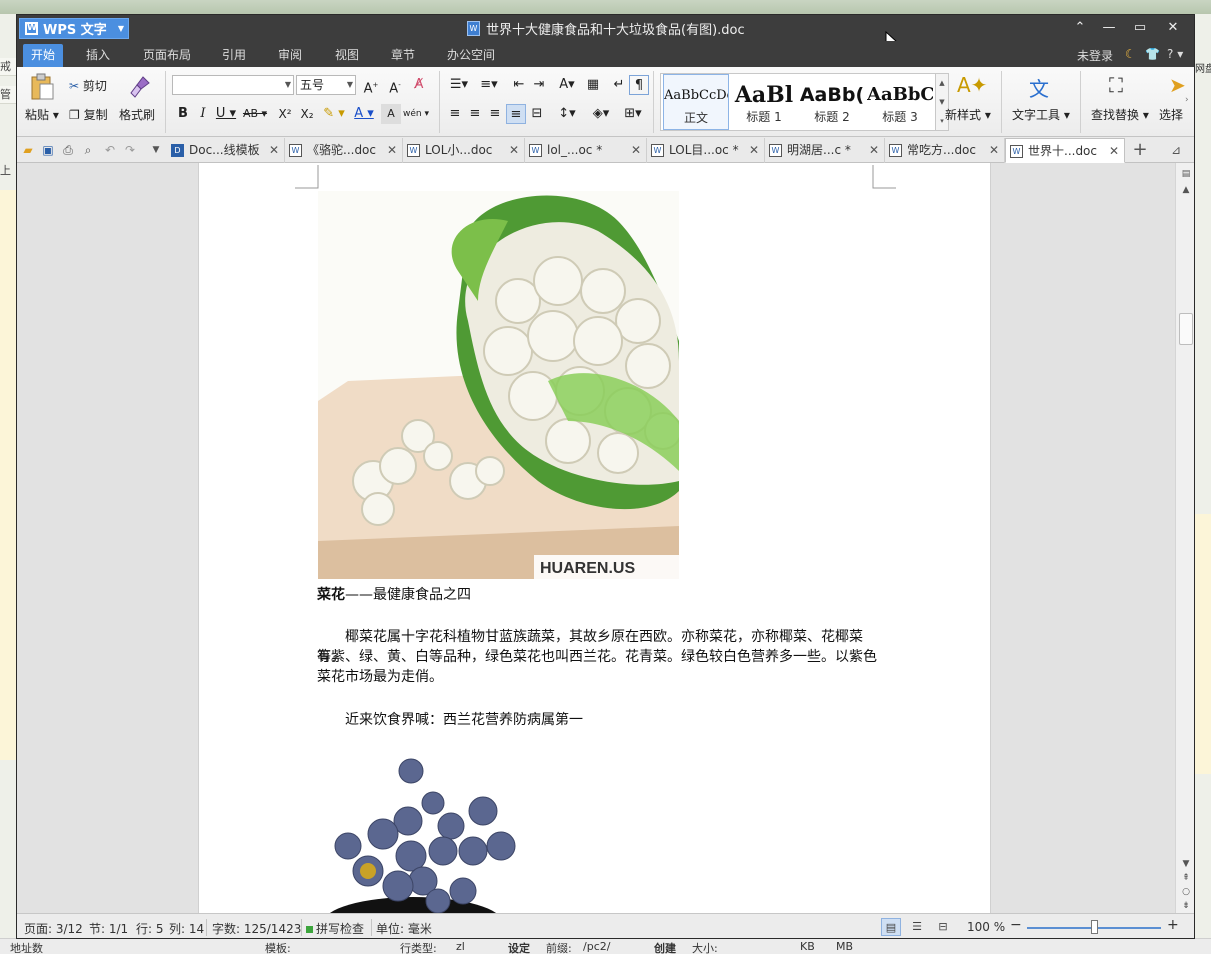 The image size is (1211, 954). Describe the element at coordinates (495, 114) in the screenshot. I see `align-right-icon: ≡` at that location.